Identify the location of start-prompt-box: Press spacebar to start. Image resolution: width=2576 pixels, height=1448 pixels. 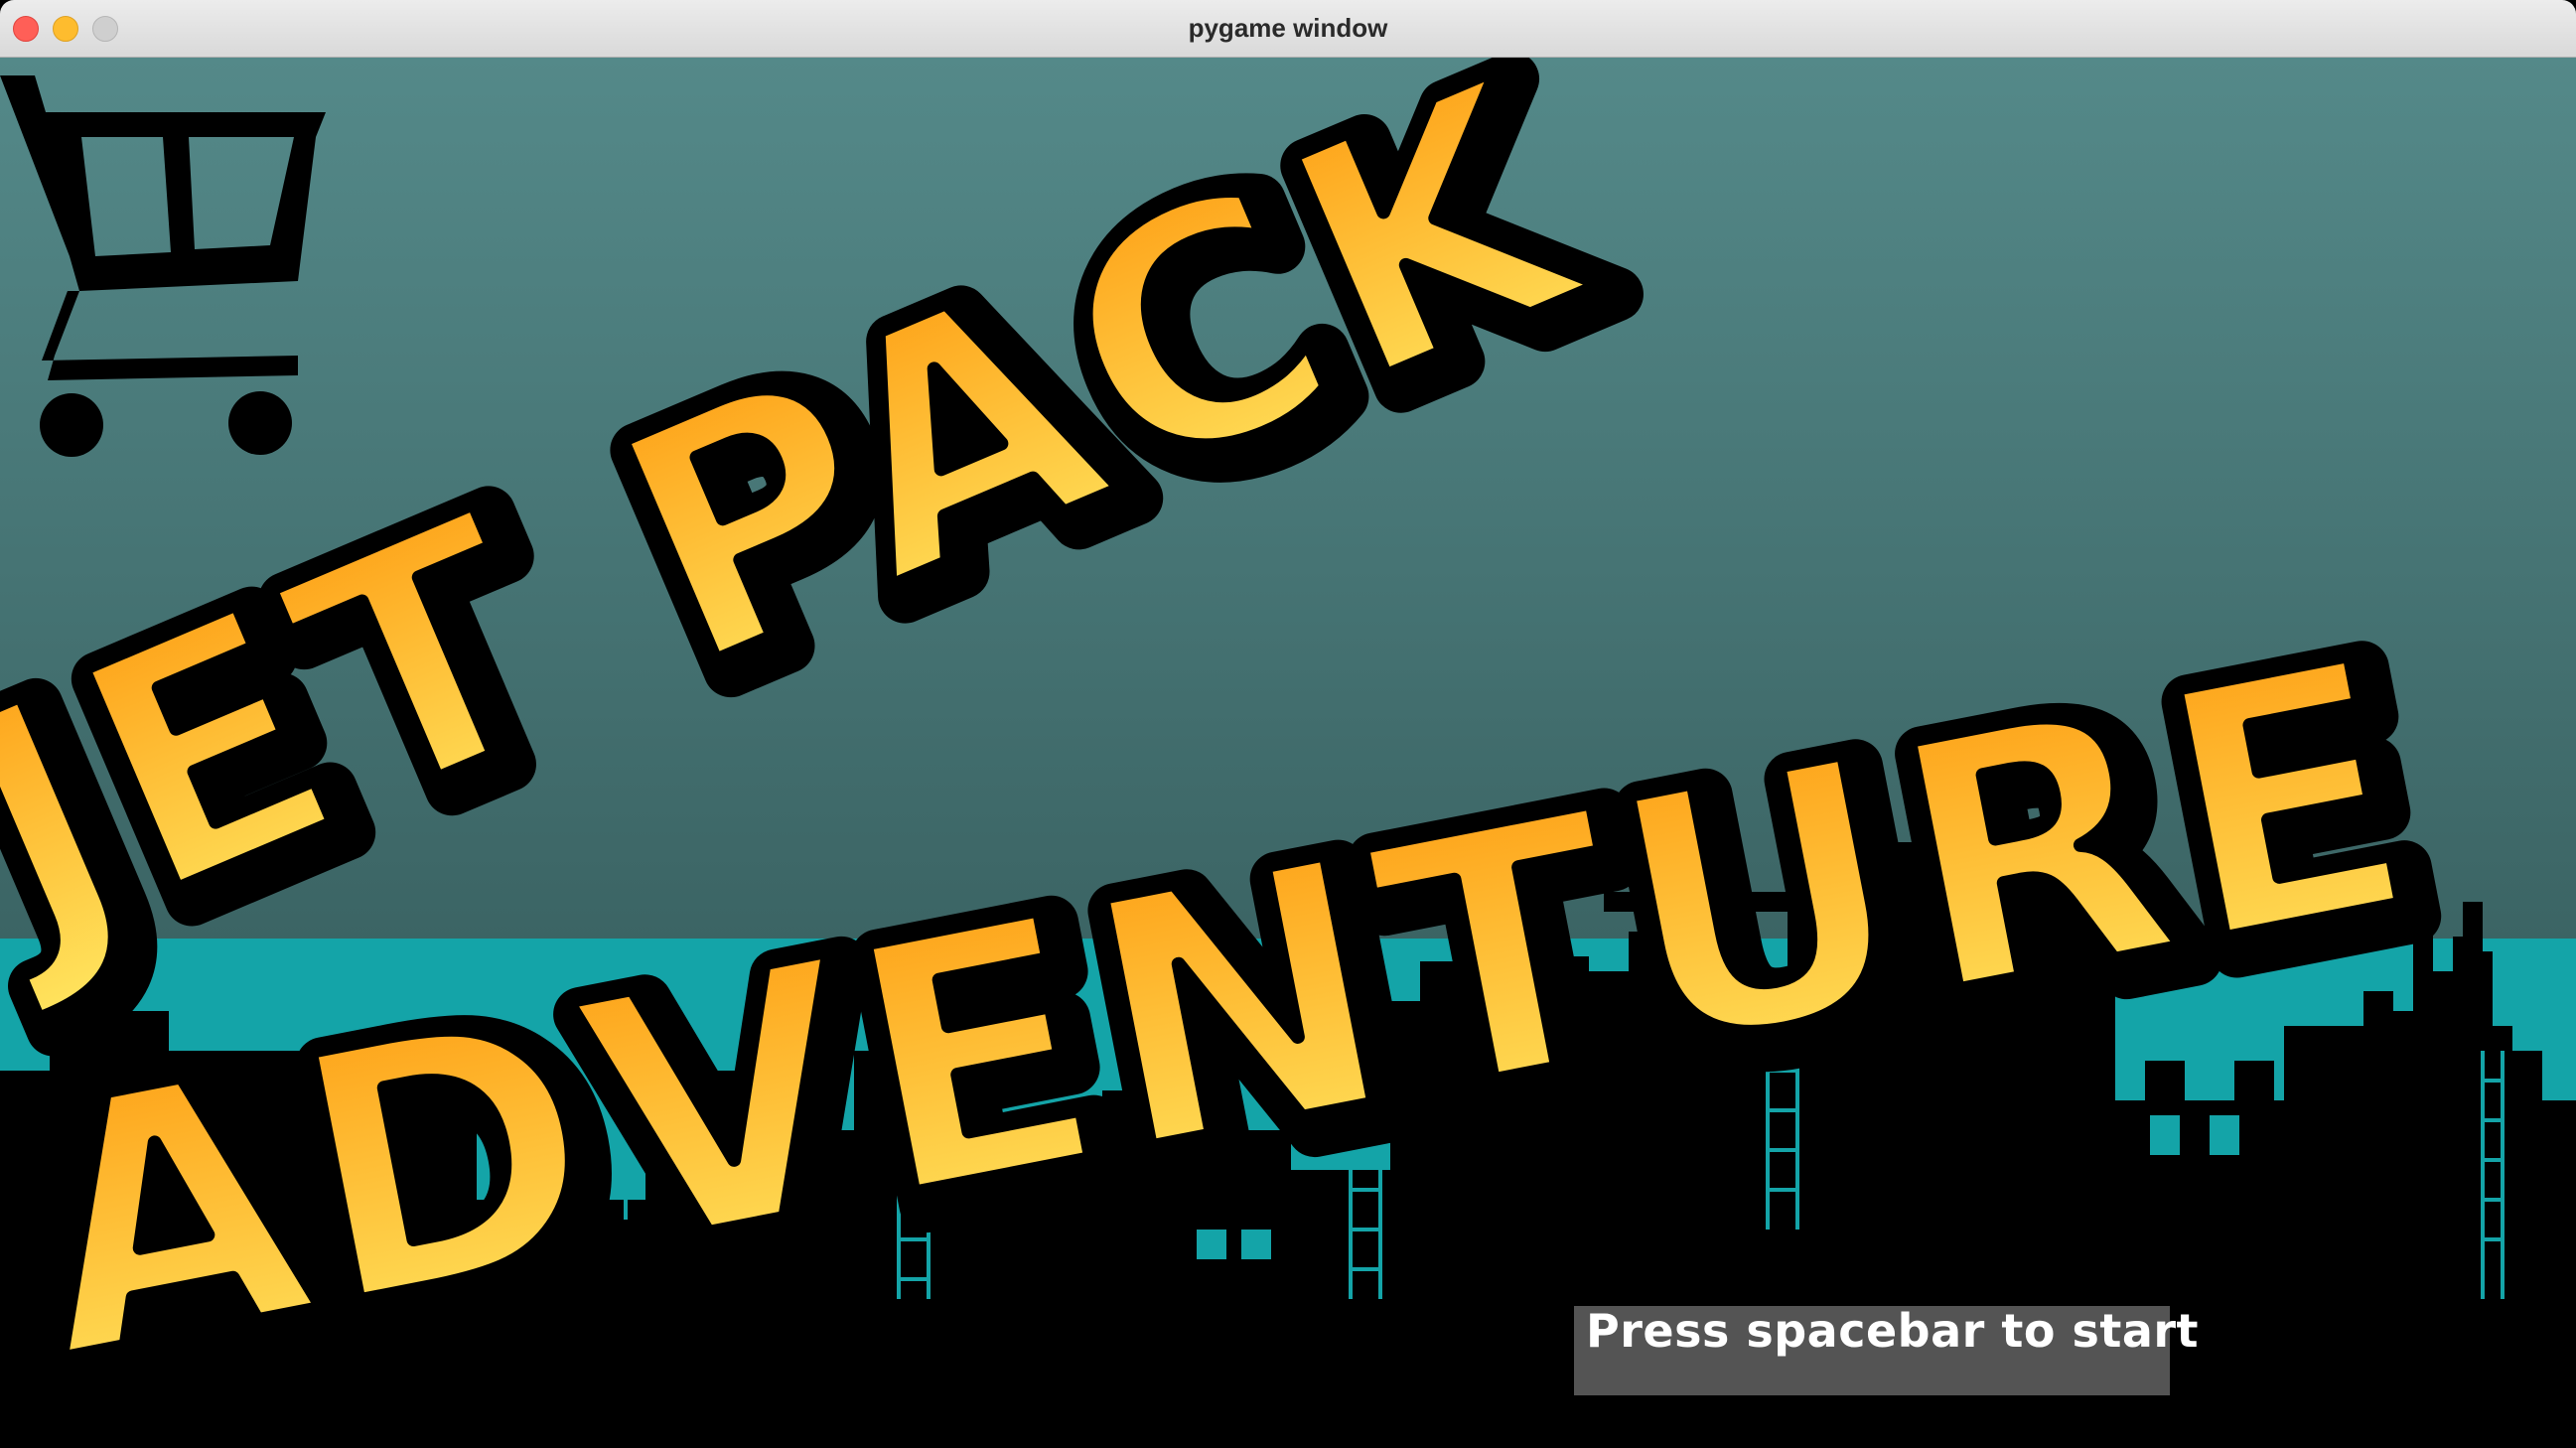
(1887, 1349).